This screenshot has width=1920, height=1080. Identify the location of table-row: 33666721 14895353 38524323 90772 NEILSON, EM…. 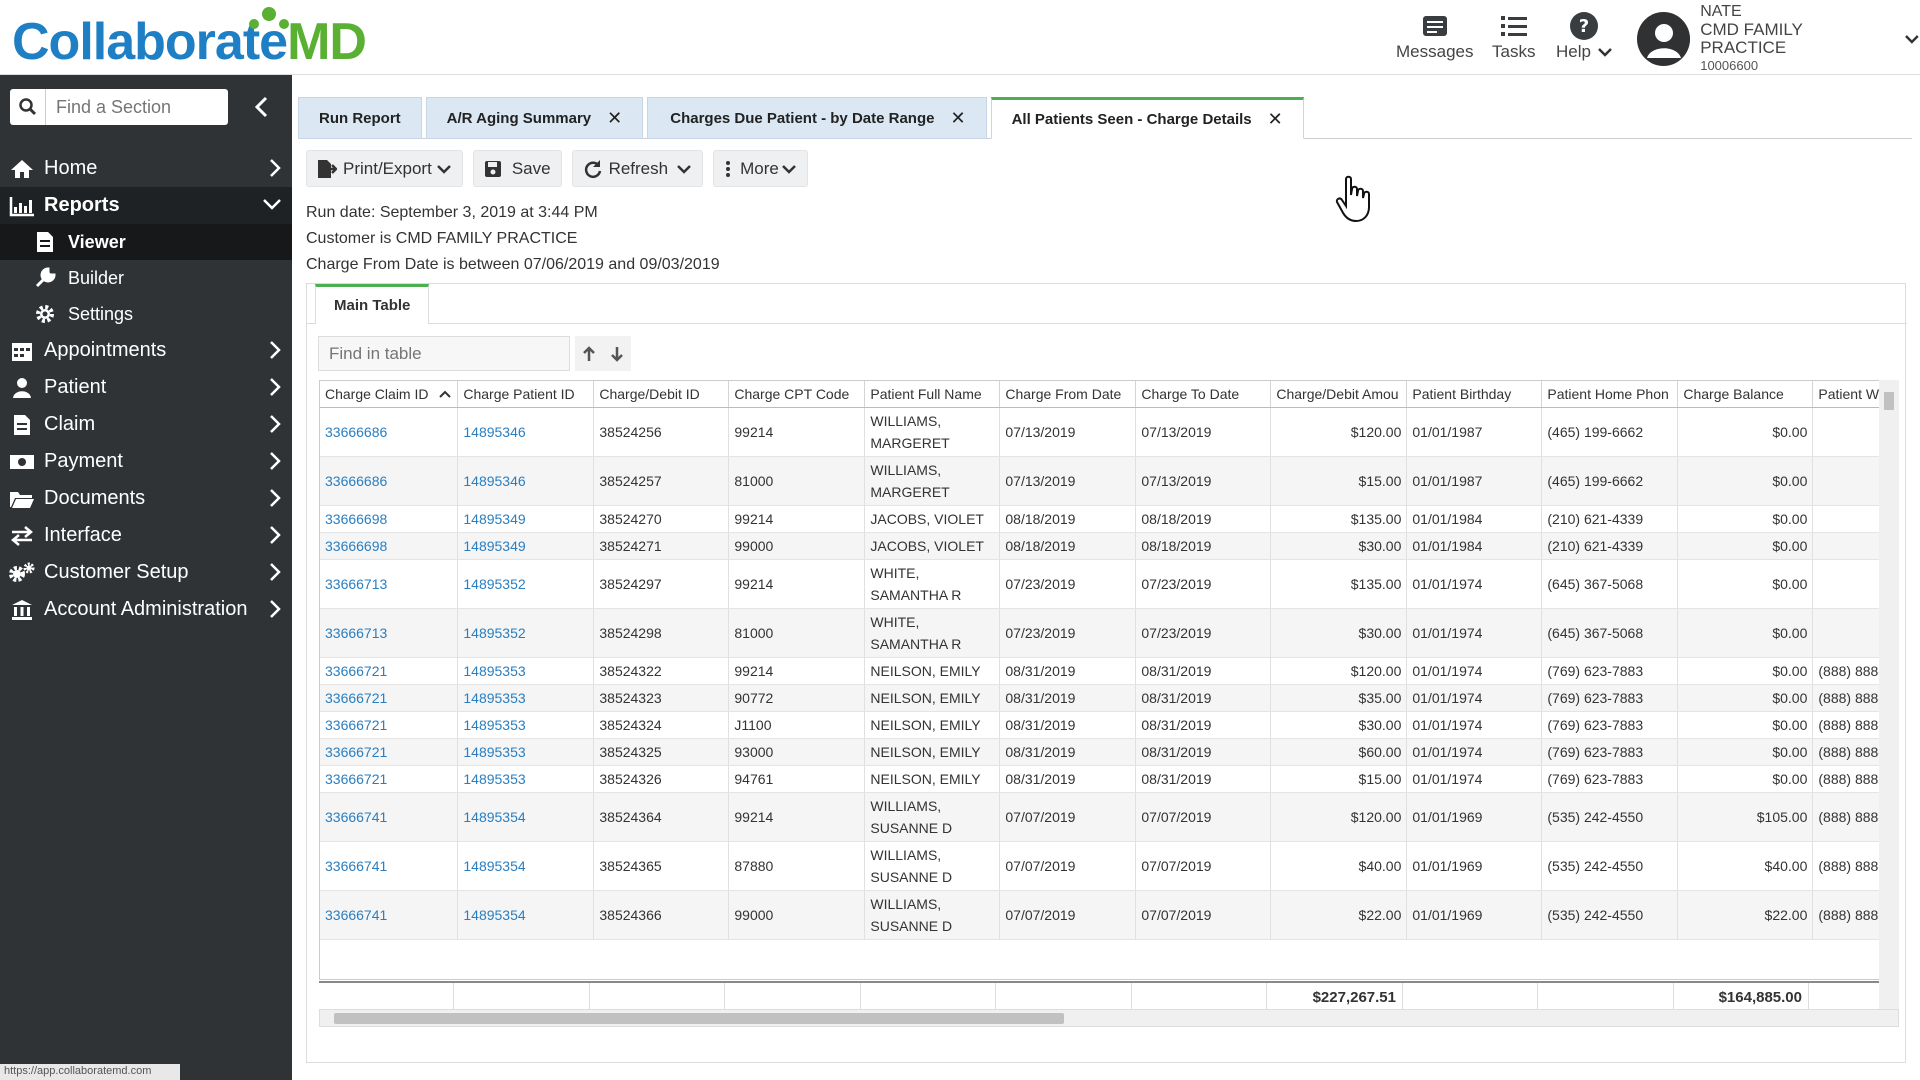
(1107, 698).